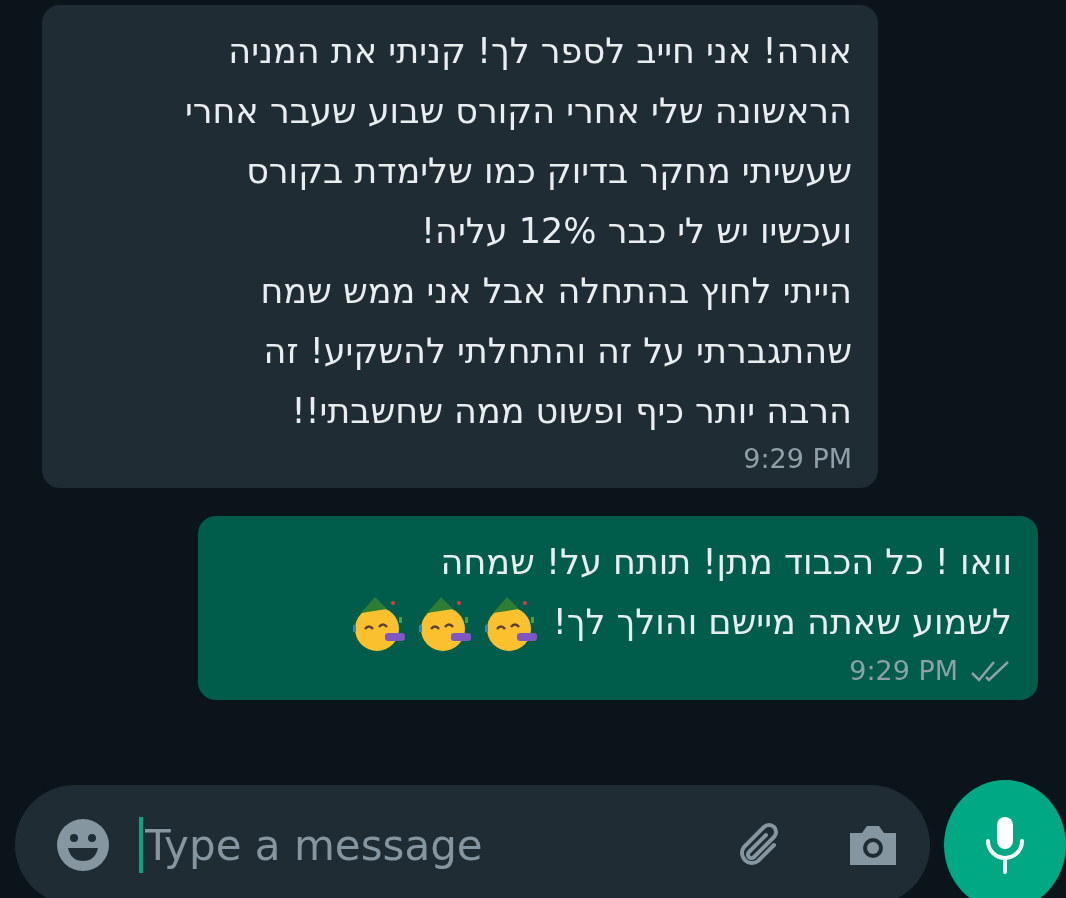 This screenshot has width=1066, height=898. Describe the element at coordinates (423, 845) in the screenshot. I see `message-input: Type a message` at that location.